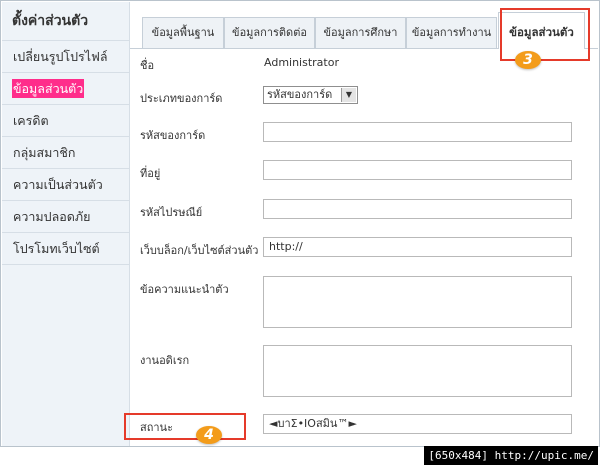  What do you see at coordinates (156, 427) in the screenshot?
I see `status-label: สถานะ` at bounding box center [156, 427].